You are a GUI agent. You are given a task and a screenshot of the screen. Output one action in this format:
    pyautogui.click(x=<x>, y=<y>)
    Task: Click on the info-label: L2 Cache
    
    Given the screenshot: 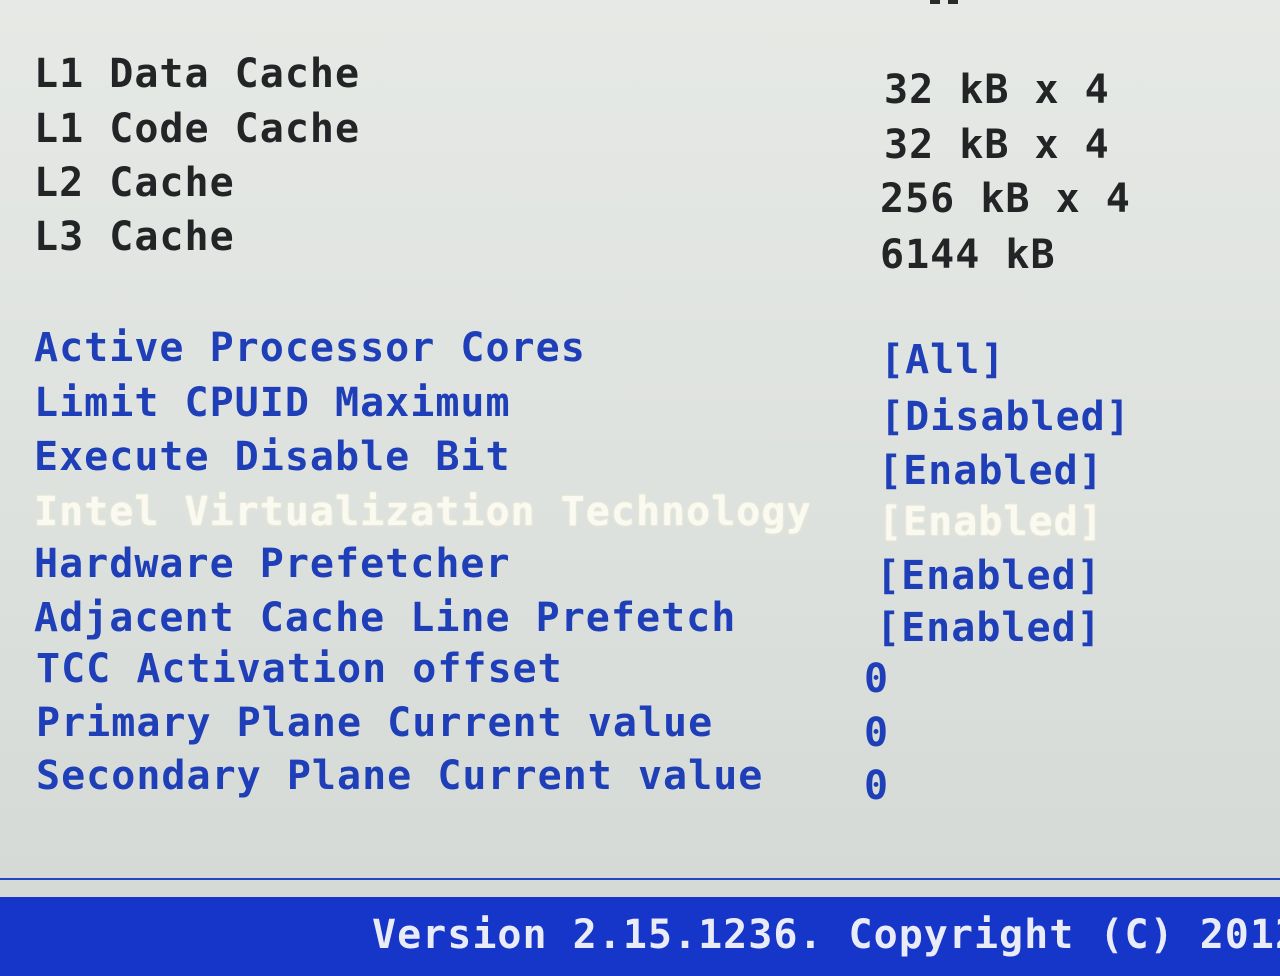 What is the action you would take?
    pyautogui.click(x=134, y=183)
    